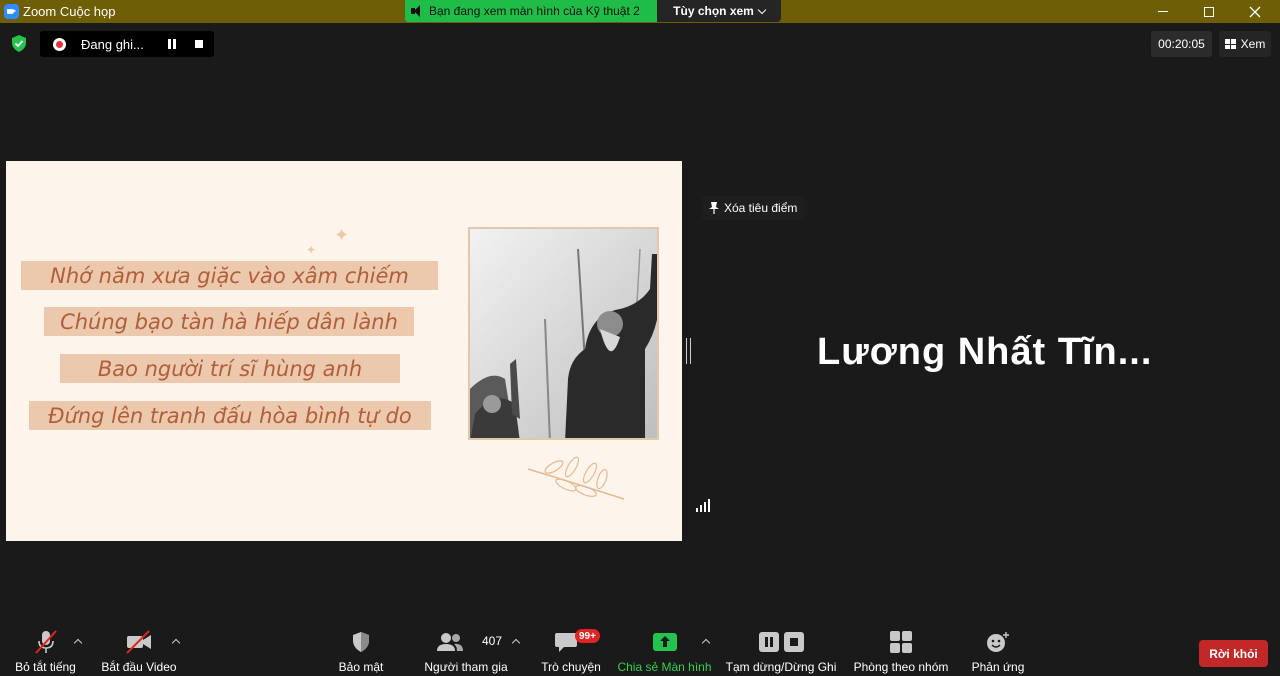 This screenshot has width=1280, height=676. What do you see at coordinates (229, 275) in the screenshot?
I see `poem-line-1: Nhớ năm xưa giặc vào xâm chiếm` at bounding box center [229, 275].